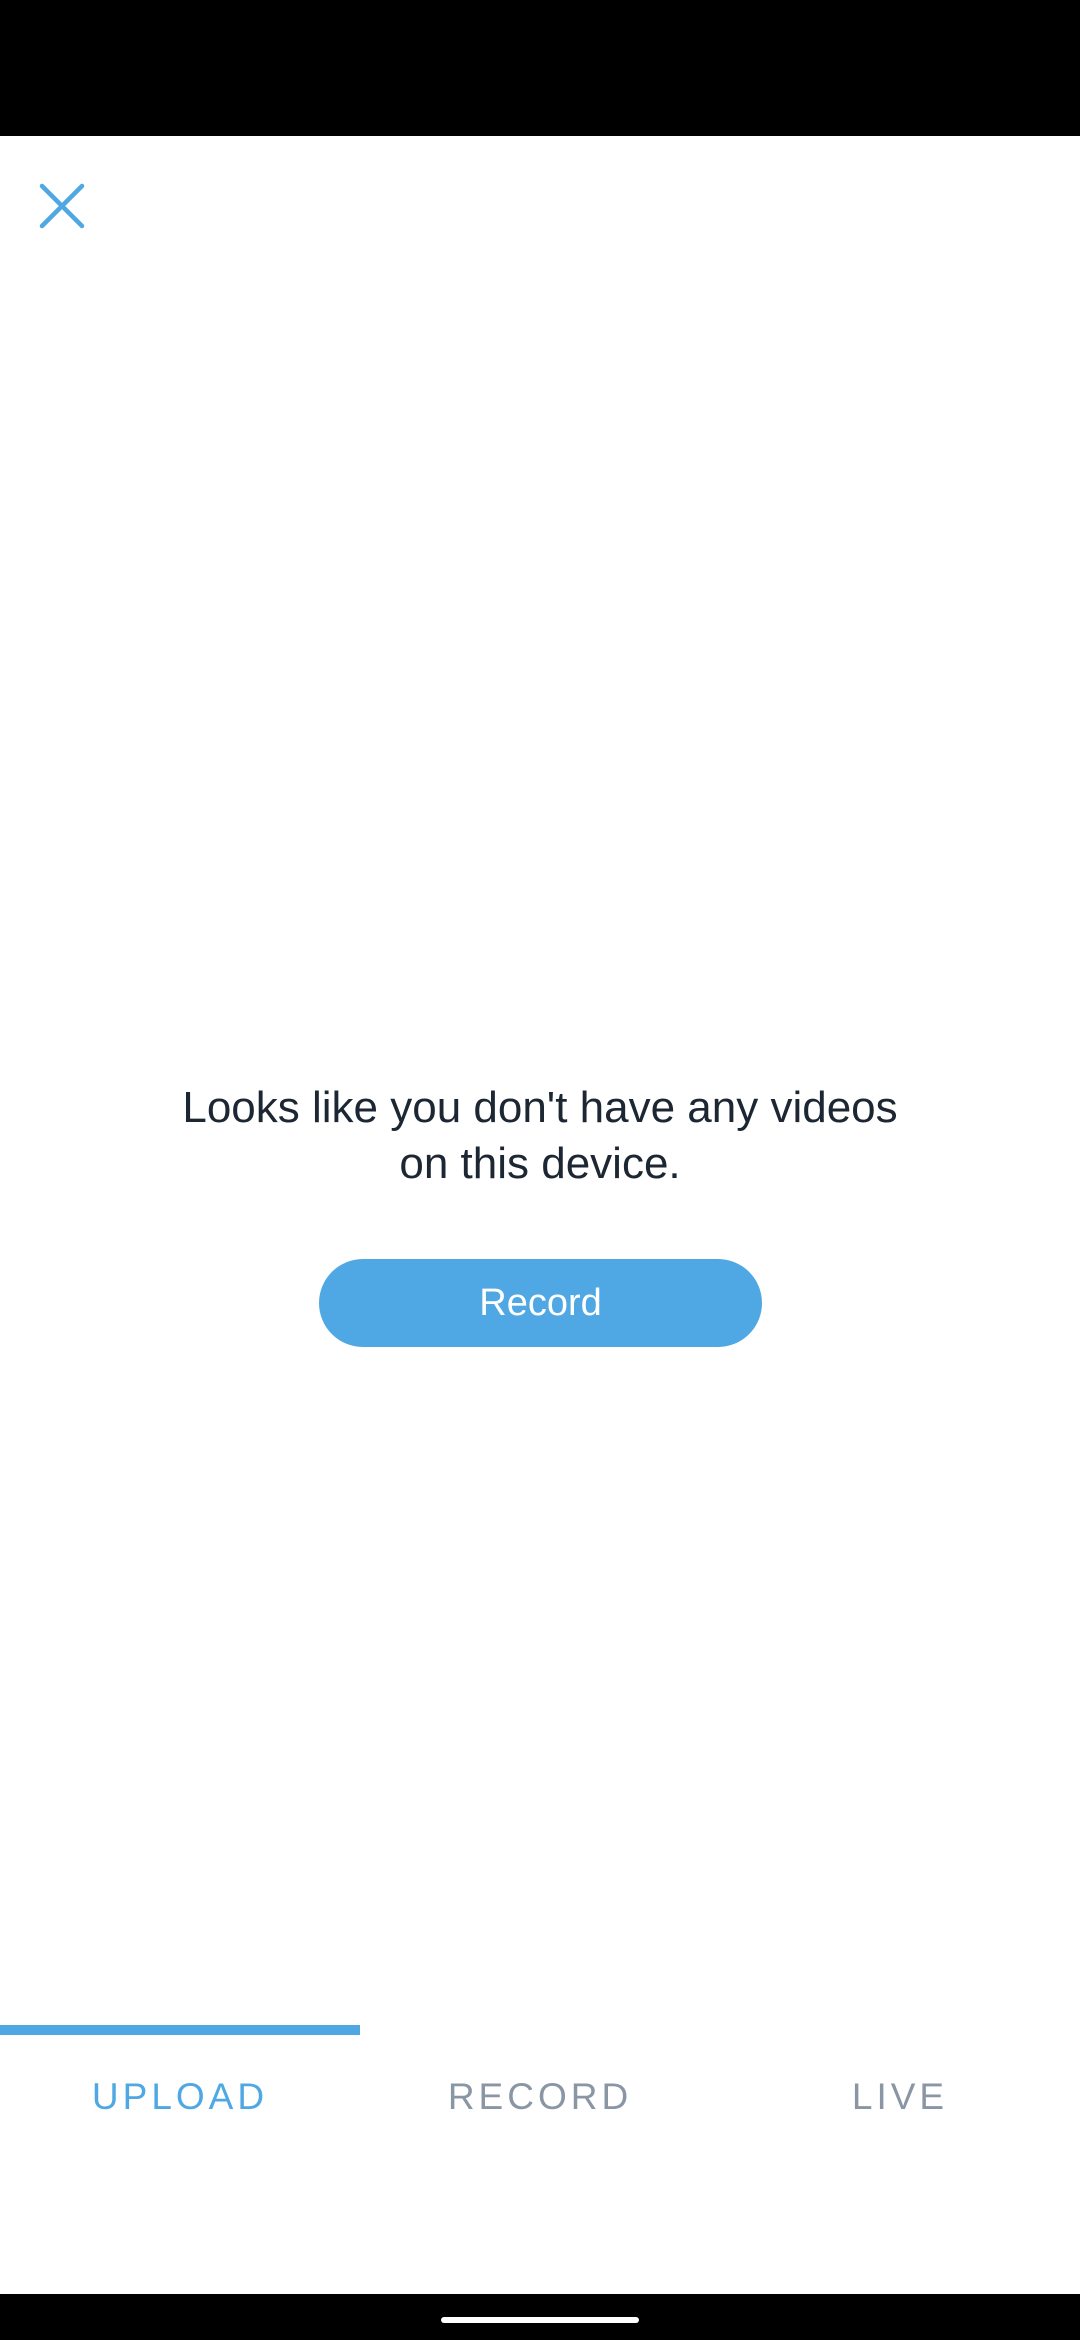  What do you see at coordinates (180, 2030) in the screenshot?
I see `active-tab-indicator` at bounding box center [180, 2030].